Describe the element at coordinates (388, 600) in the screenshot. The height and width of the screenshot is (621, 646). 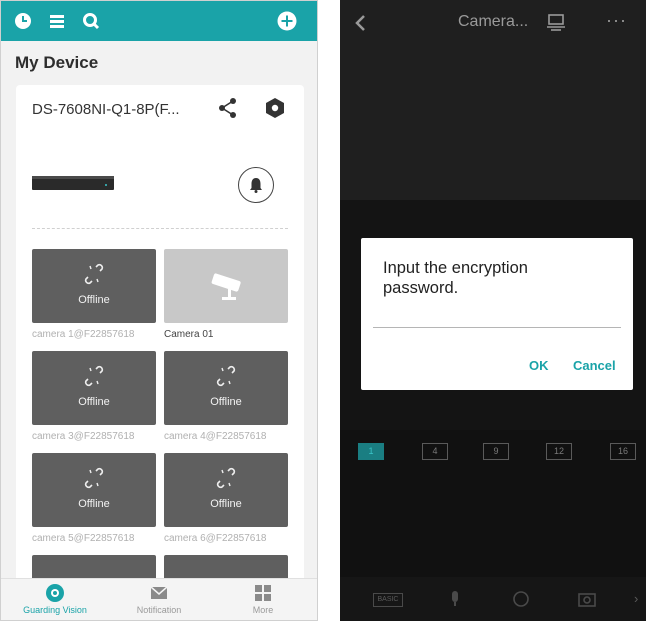
I see `quality-basic-button: BASIC` at that location.